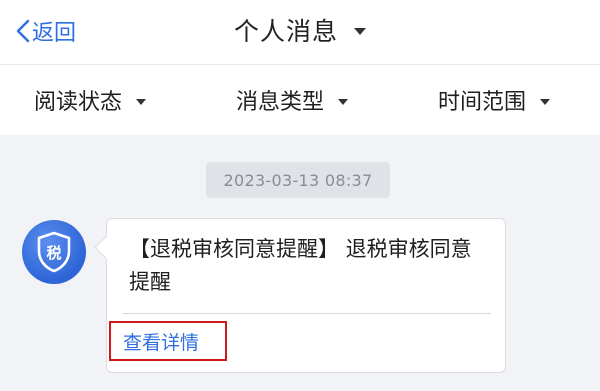  I want to click on message-timestamp: 2023-03-13 08:37, so click(298, 180).